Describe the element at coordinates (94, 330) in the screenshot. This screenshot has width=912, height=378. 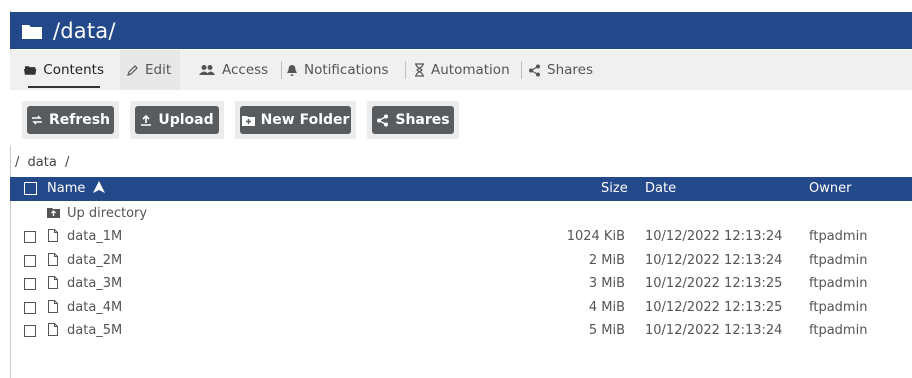
I see `file-name: data_5M` at that location.